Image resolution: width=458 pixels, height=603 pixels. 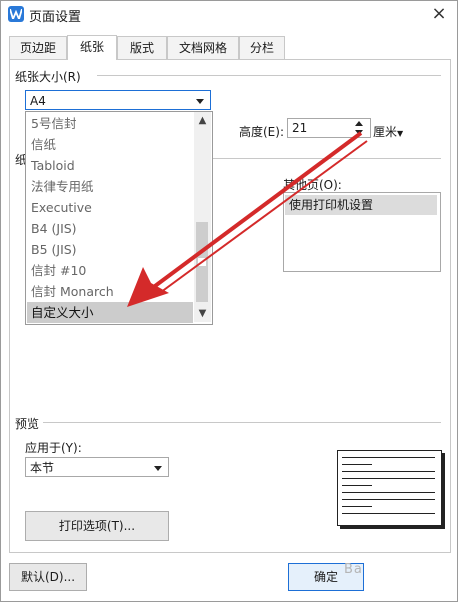 I want to click on preview-group-label: 预览, so click(x=27, y=424).